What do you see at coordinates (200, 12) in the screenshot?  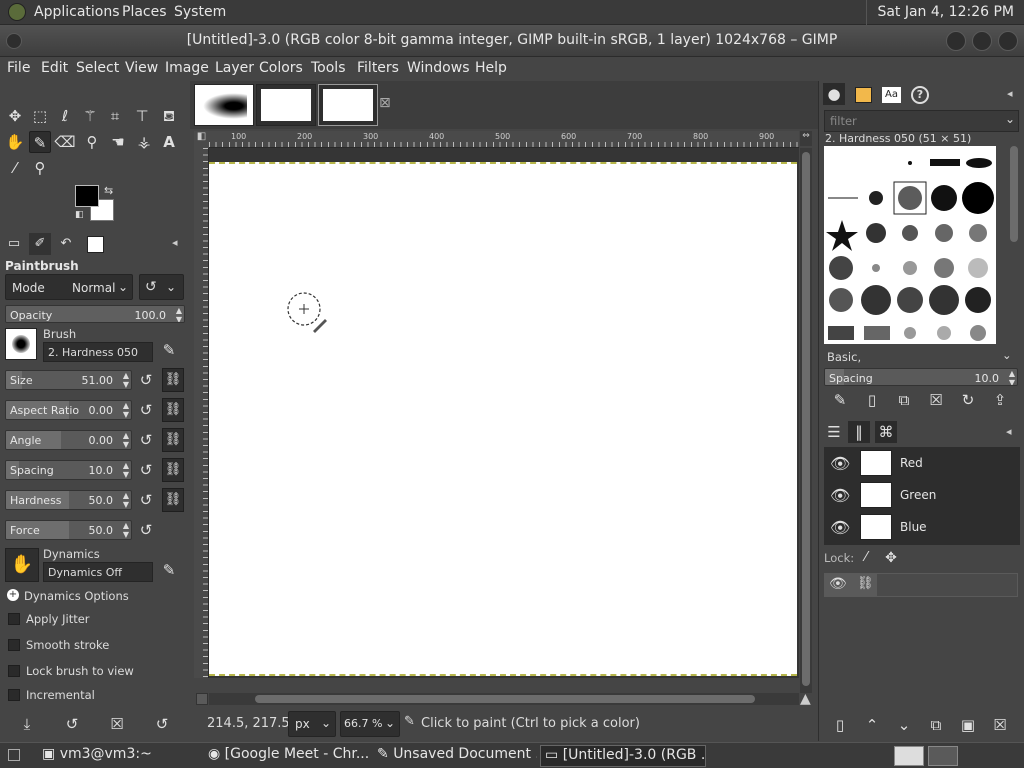 I see `system-menu: System` at bounding box center [200, 12].